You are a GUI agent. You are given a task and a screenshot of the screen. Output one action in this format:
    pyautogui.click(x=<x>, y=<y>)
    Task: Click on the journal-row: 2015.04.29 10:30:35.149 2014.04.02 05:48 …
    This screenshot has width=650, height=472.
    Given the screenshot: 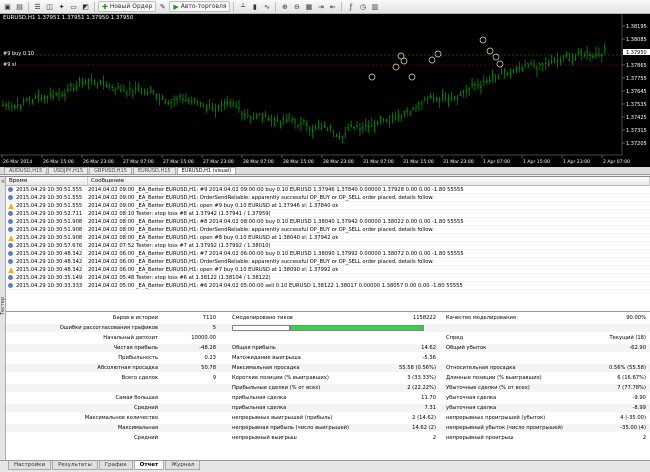 What is the action you would take?
    pyautogui.click(x=328, y=278)
    